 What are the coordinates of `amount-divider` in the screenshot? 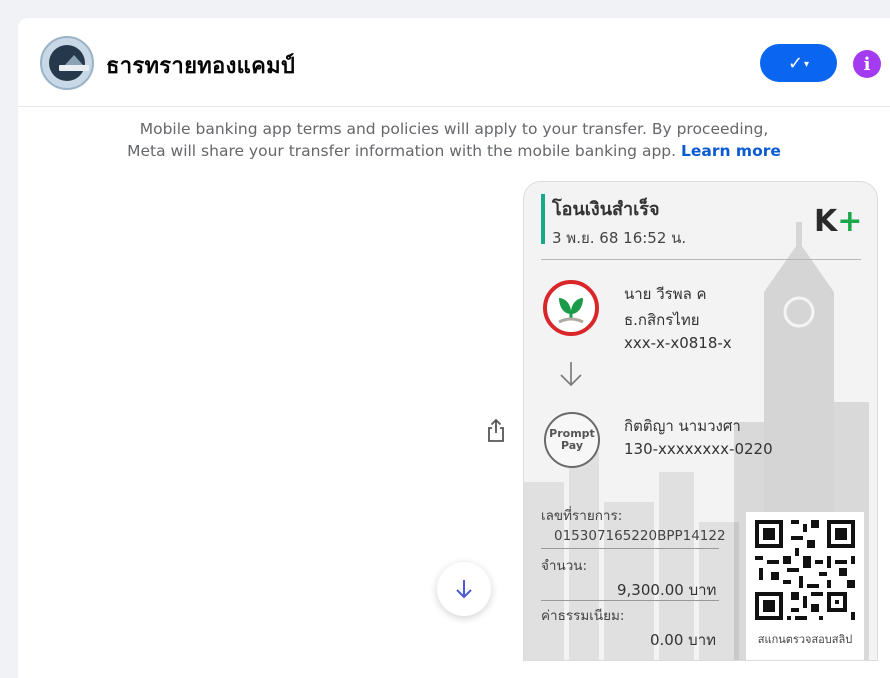 It's located at (630, 600).